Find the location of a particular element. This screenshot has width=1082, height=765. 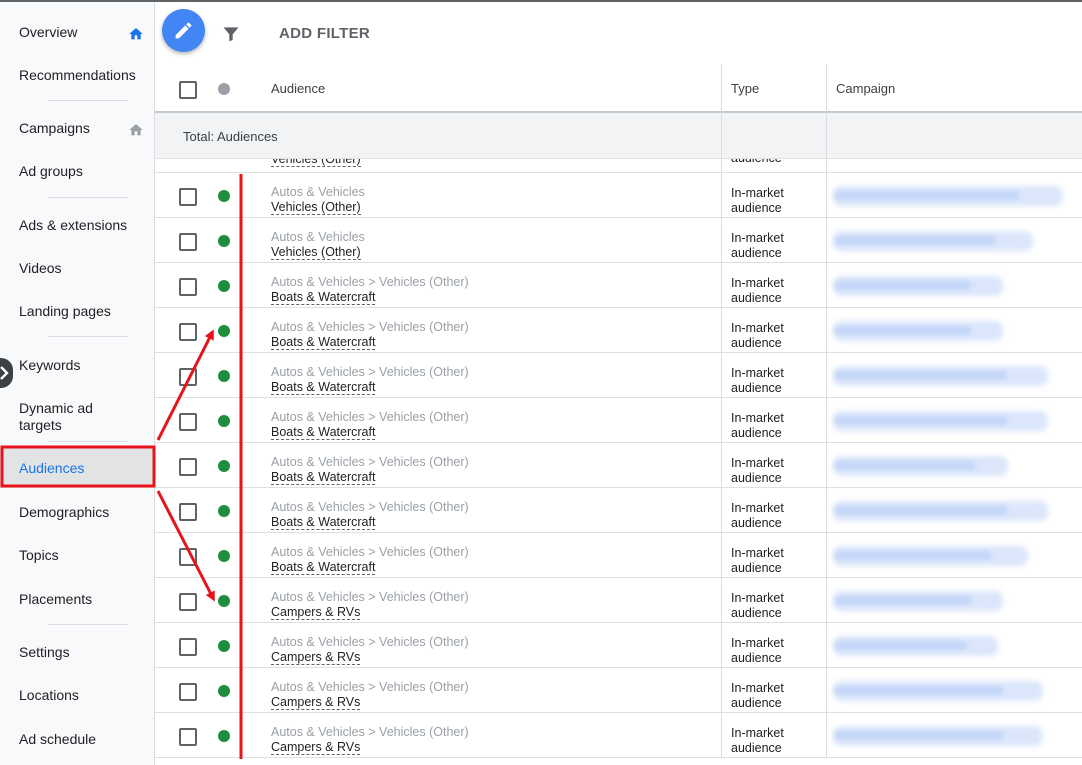

column-header-campaign: Campaign is located at coordinates (865, 88).